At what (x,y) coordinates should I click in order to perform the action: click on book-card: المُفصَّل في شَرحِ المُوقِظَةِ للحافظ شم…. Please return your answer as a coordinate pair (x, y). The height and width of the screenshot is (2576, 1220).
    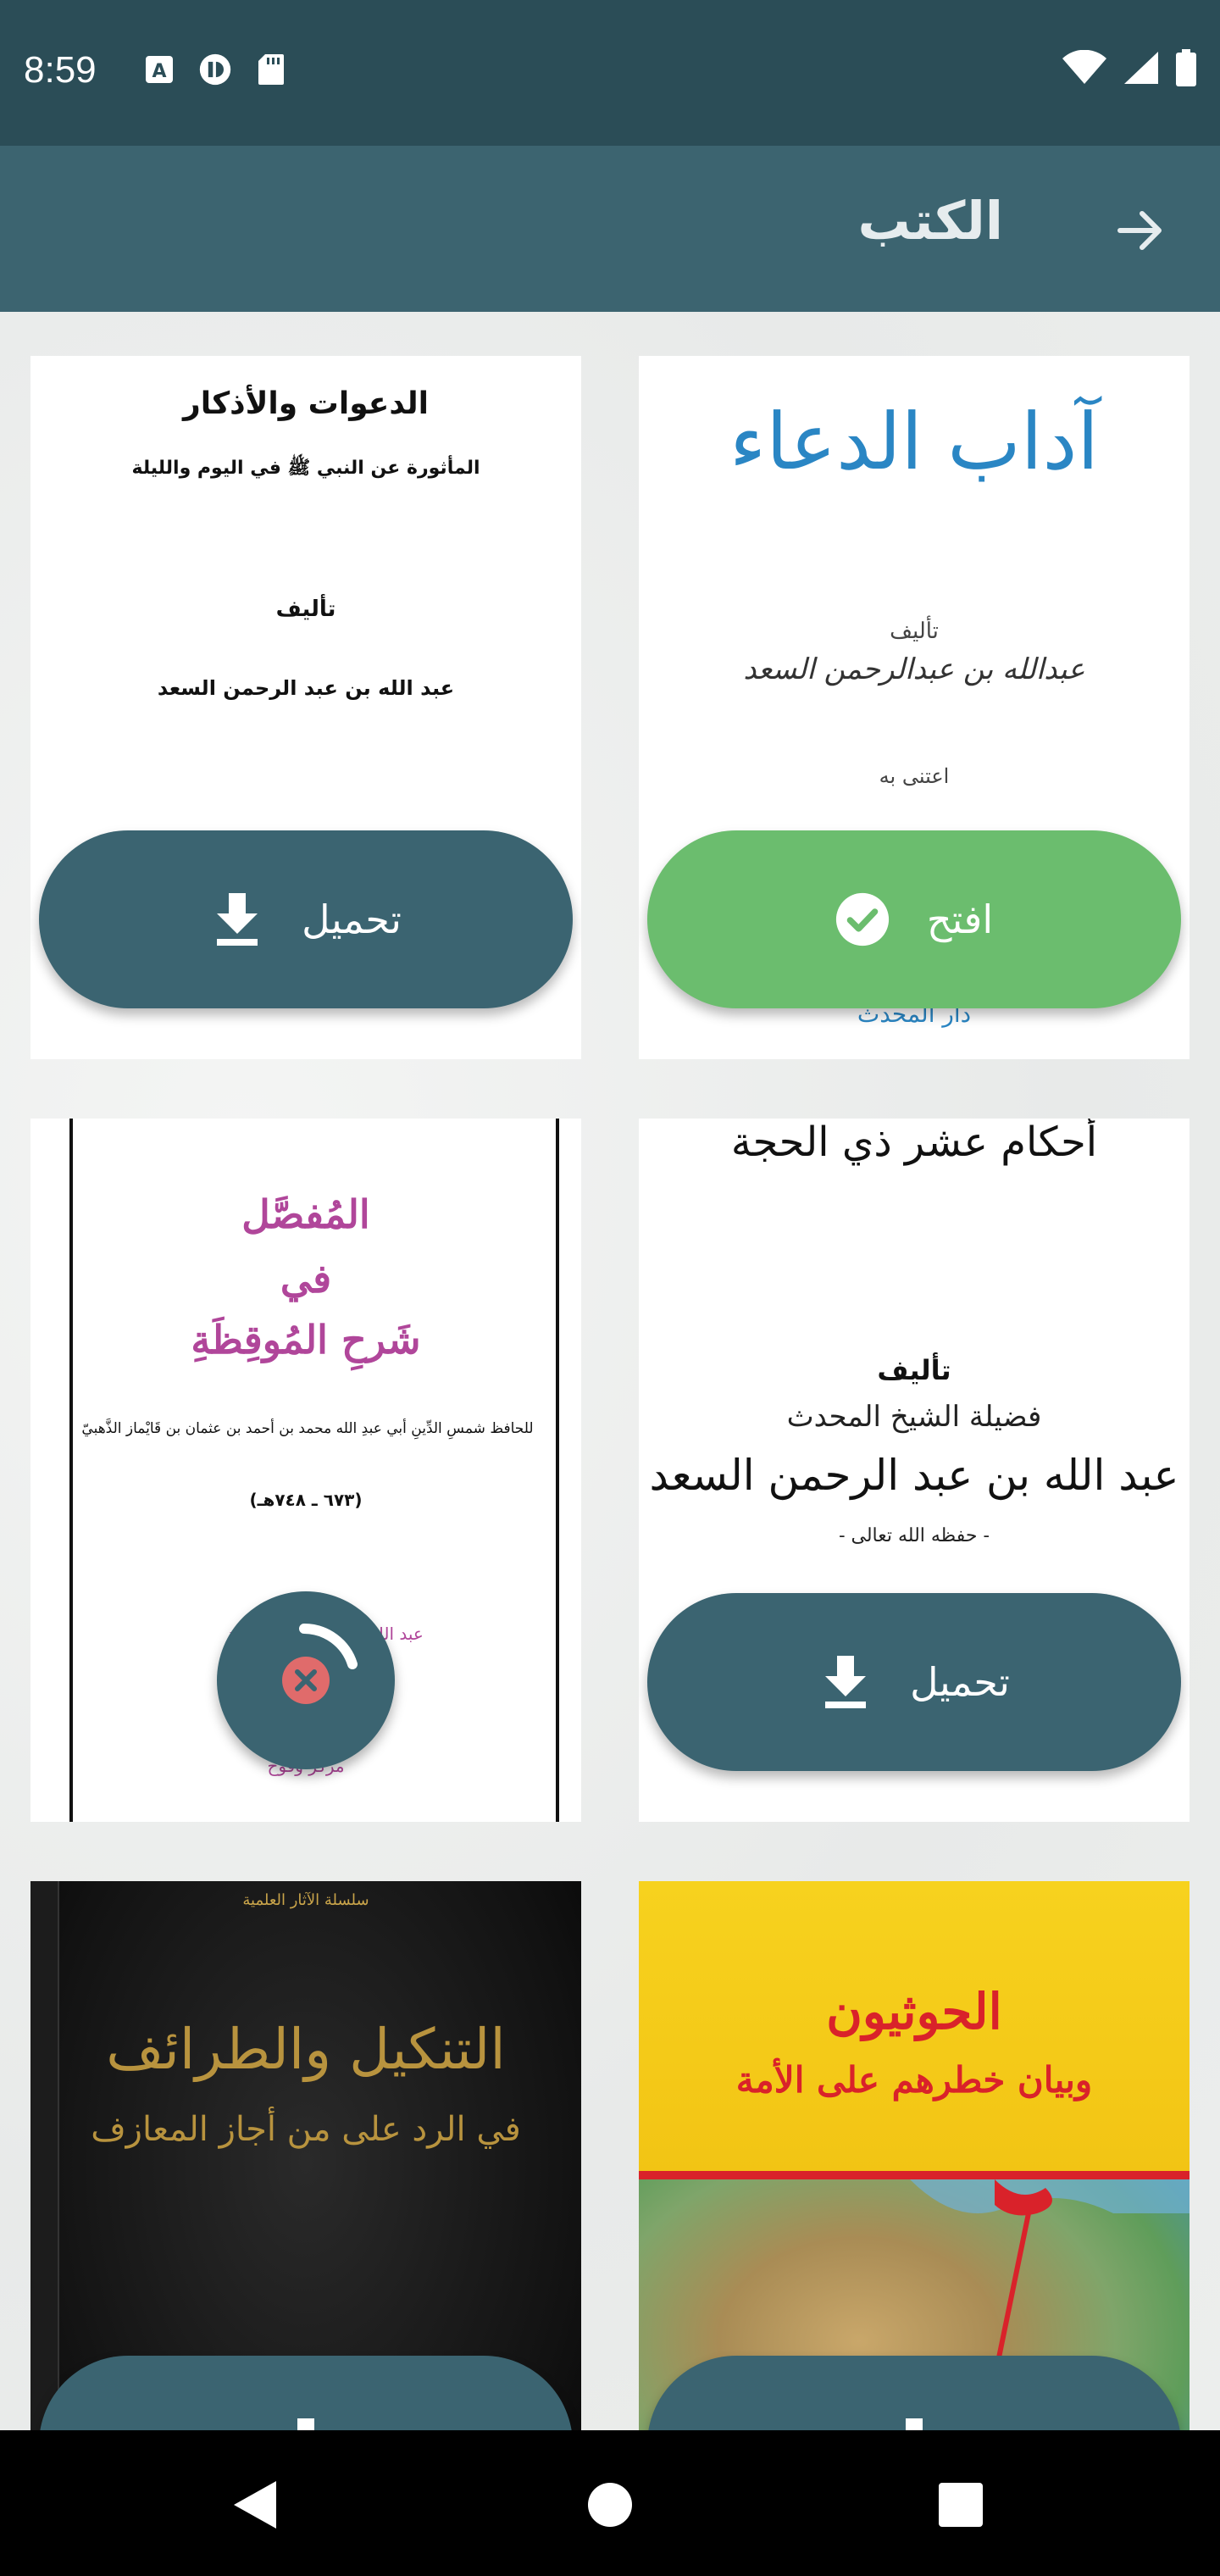
    Looking at the image, I should click on (305, 1470).